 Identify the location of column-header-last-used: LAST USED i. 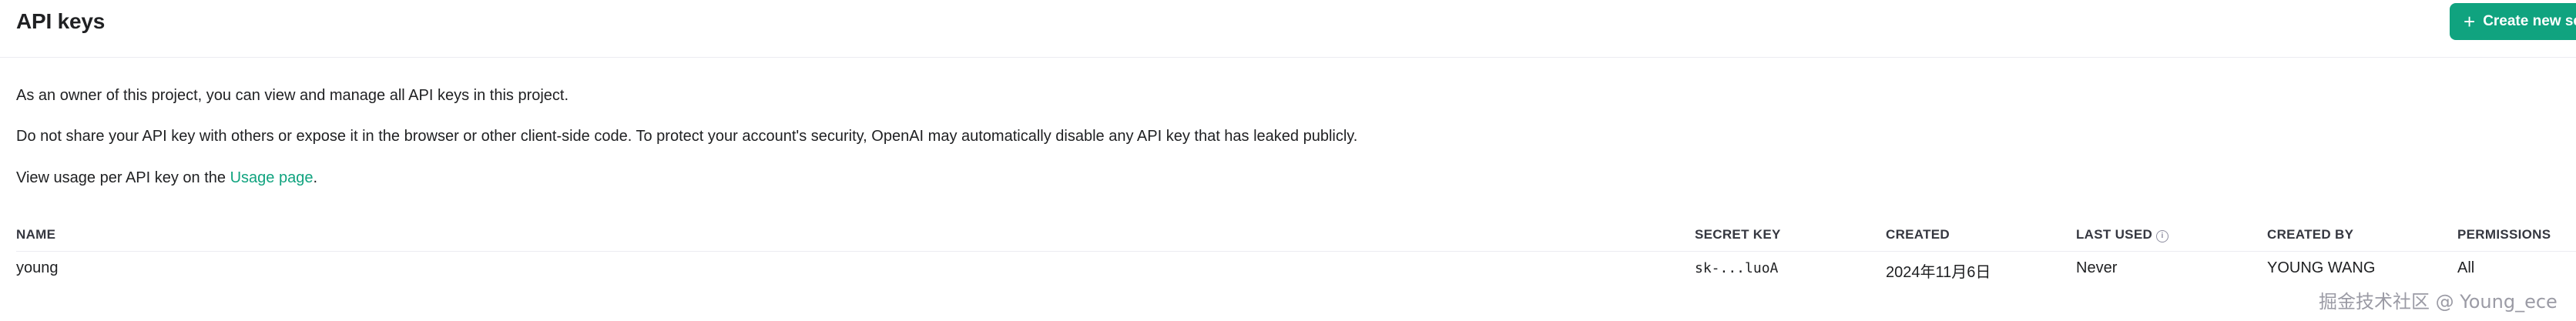
(2122, 234).